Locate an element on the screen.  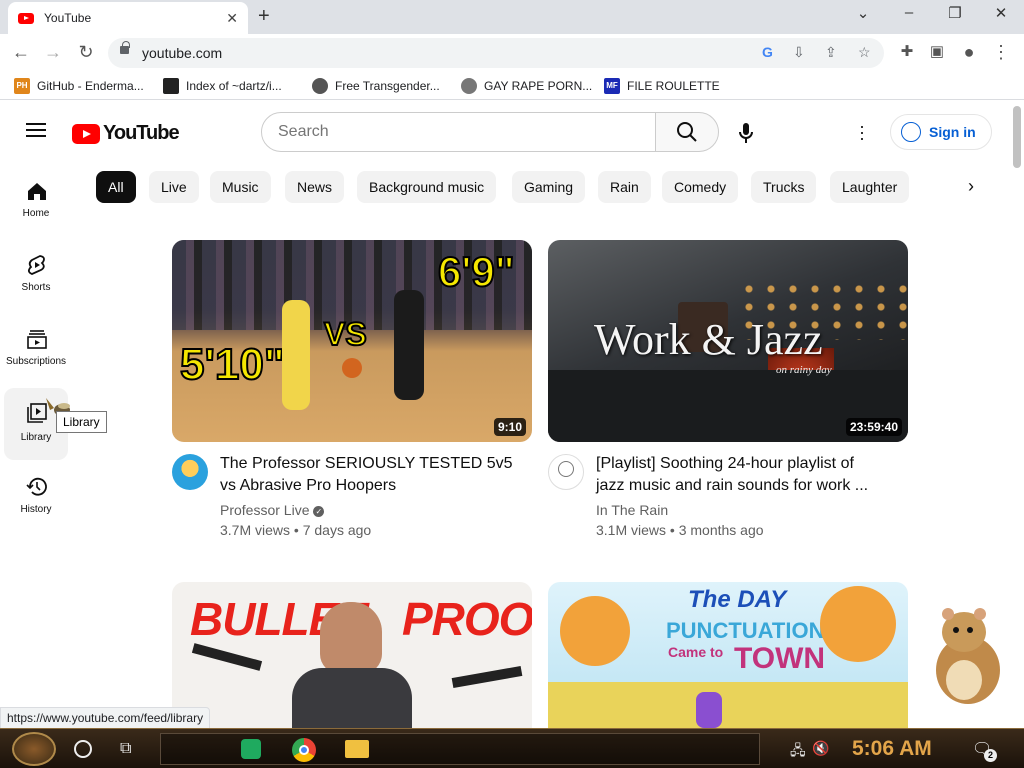
chip-fade is located at coordinates (940, 187).